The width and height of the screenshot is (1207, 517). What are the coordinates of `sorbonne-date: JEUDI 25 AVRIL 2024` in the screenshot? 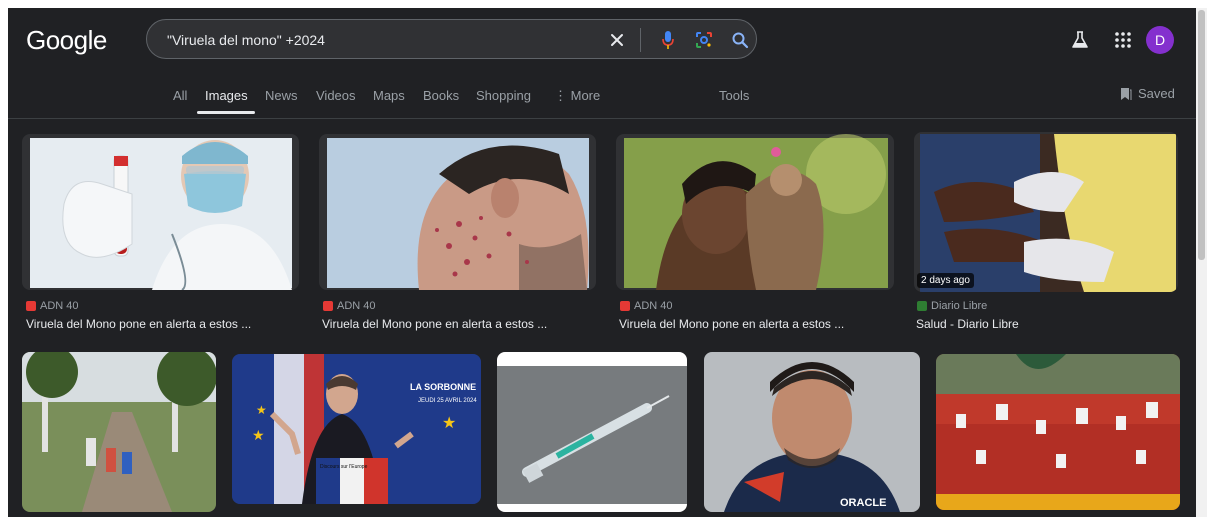 It's located at (447, 401).